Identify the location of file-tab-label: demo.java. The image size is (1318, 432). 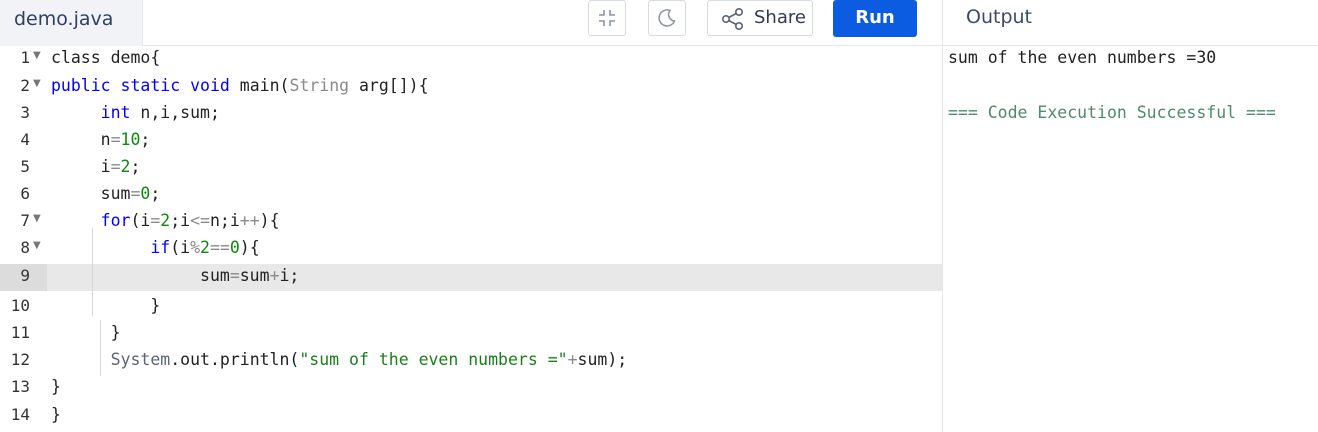
(64, 19).